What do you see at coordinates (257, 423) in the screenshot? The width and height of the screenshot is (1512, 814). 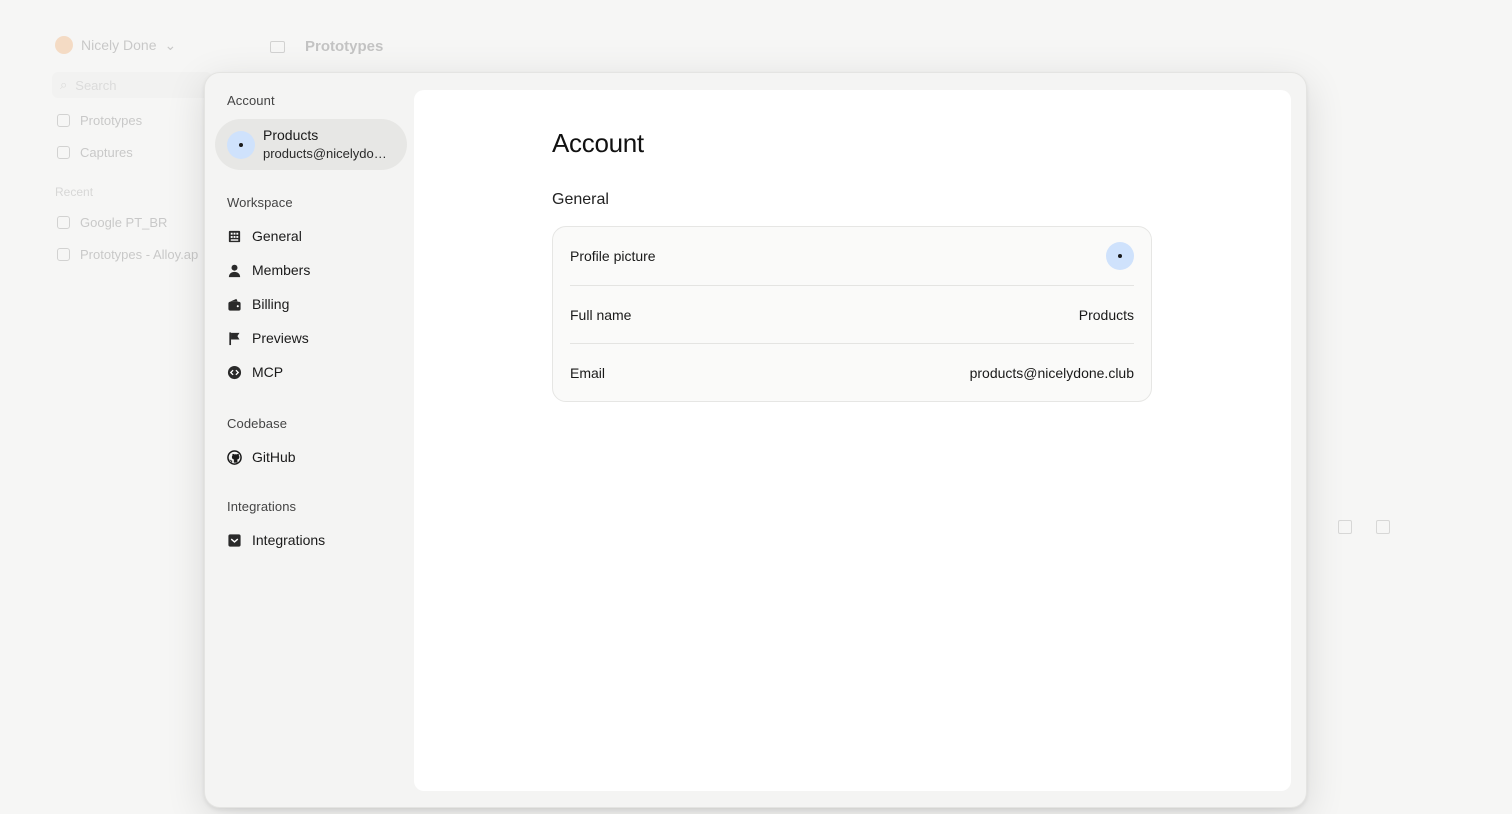 I see `codebase-header: Codebase` at bounding box center [257, 423].